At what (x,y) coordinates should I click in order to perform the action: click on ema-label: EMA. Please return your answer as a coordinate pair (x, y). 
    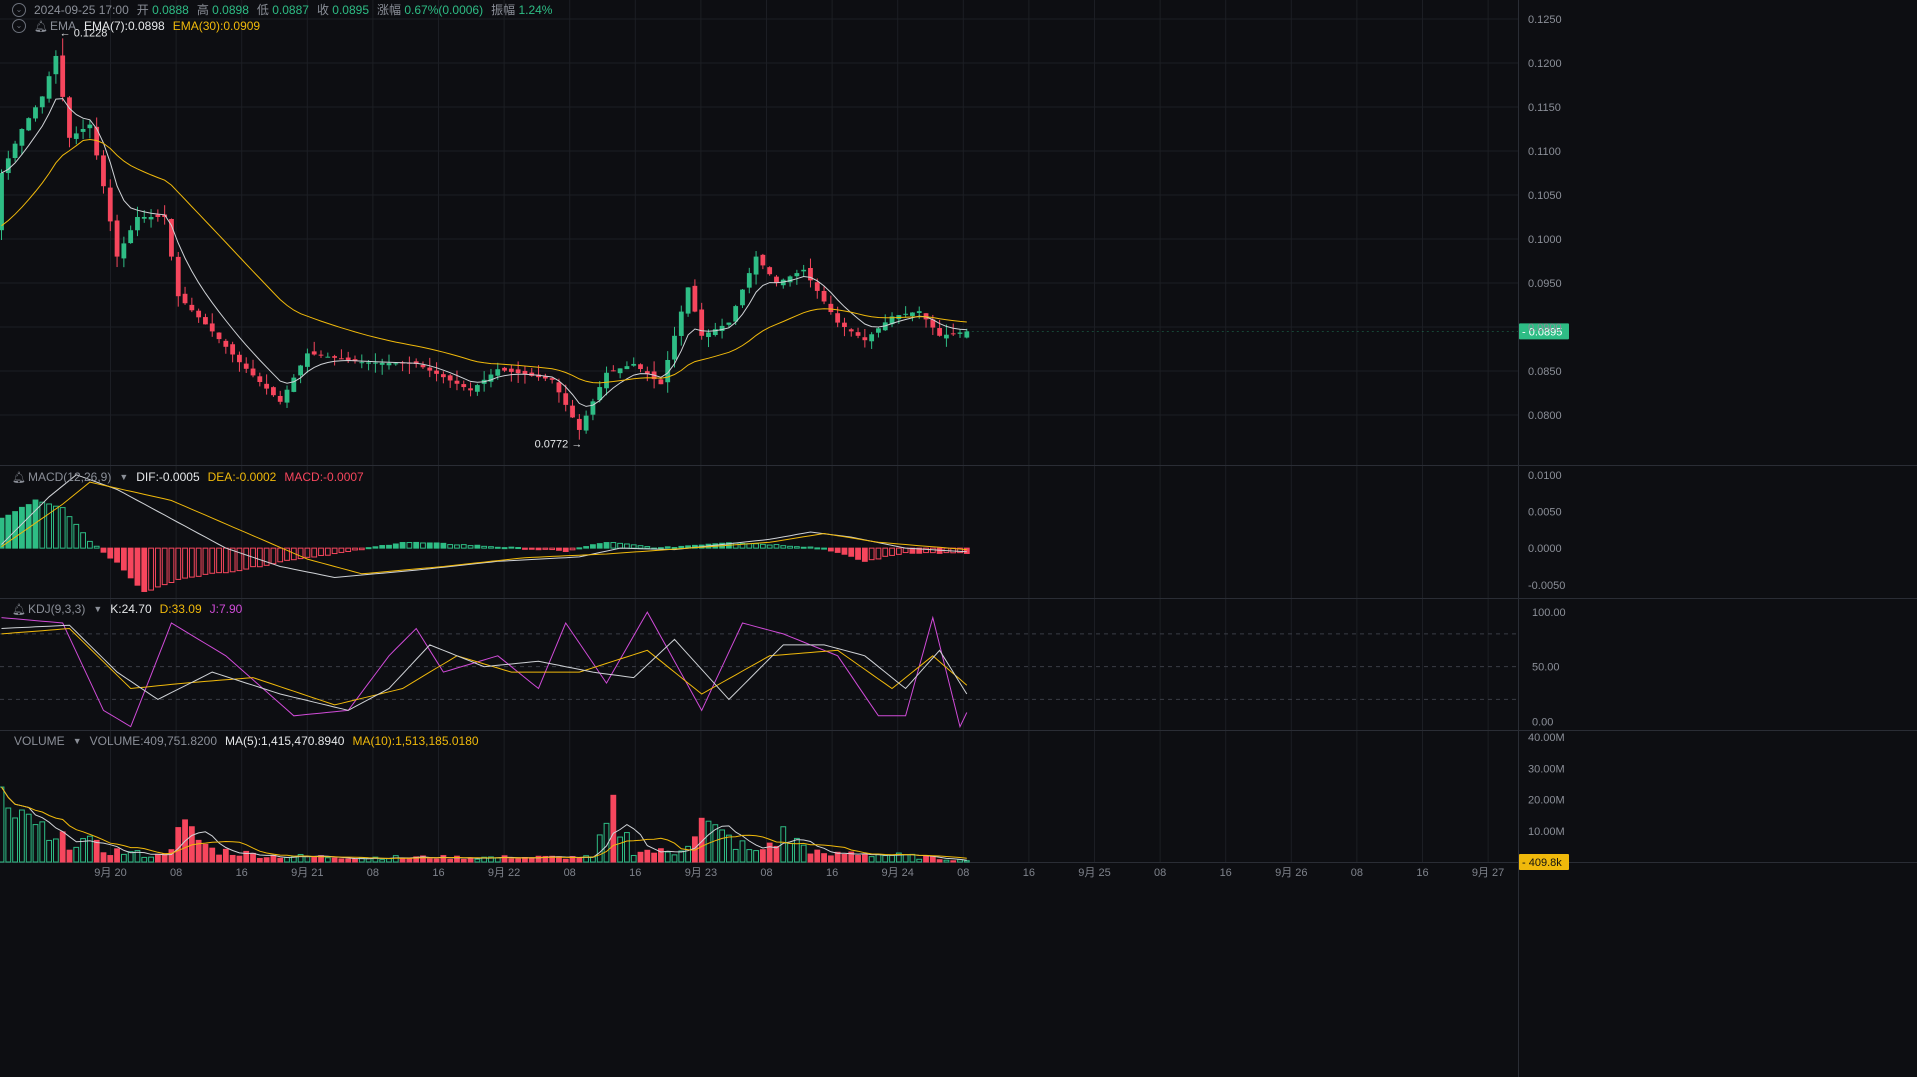
    Looking at the image, I should click on (63, 26).